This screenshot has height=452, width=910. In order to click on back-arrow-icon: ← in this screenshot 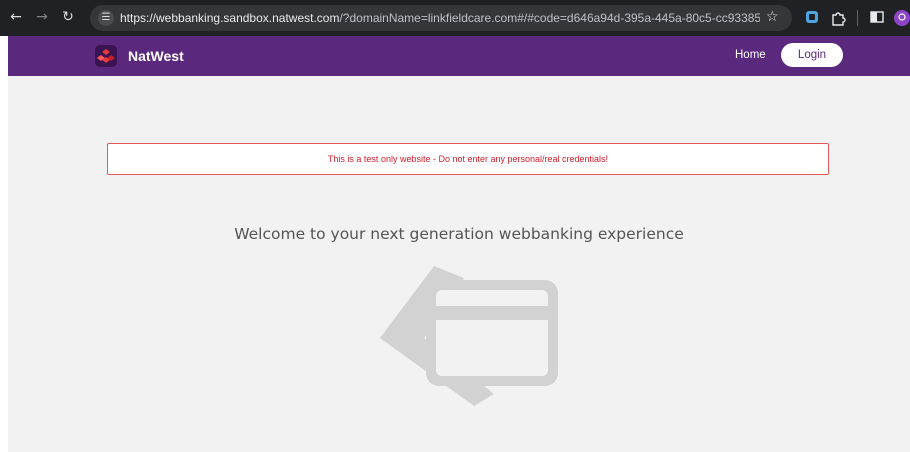, I will do `click(16, 17)`.